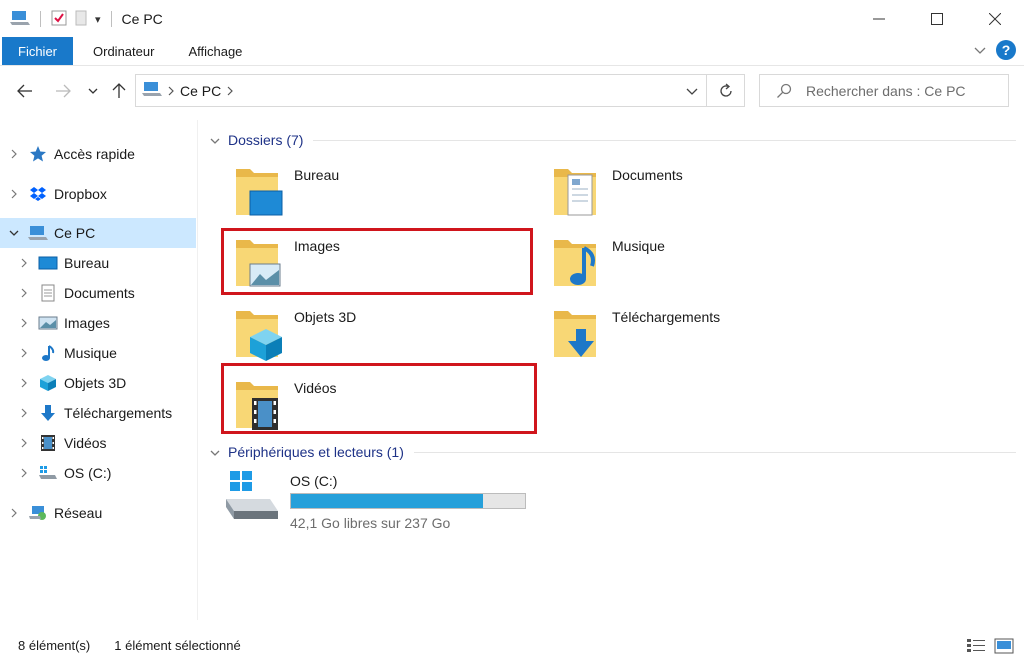 The image size is (1024, 661). I want to click on arrow-right-icon, so click(63, 91).